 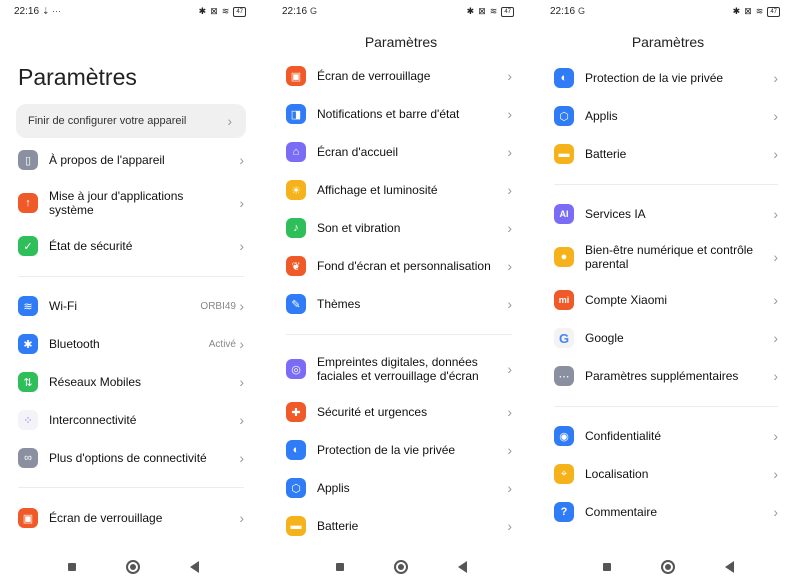 What do you see at coordinates (131, 160) in the screenshot?
I see `settings-item-about-device: ▯ À propos de l'appareil ›` at bounding box center [131, 160].